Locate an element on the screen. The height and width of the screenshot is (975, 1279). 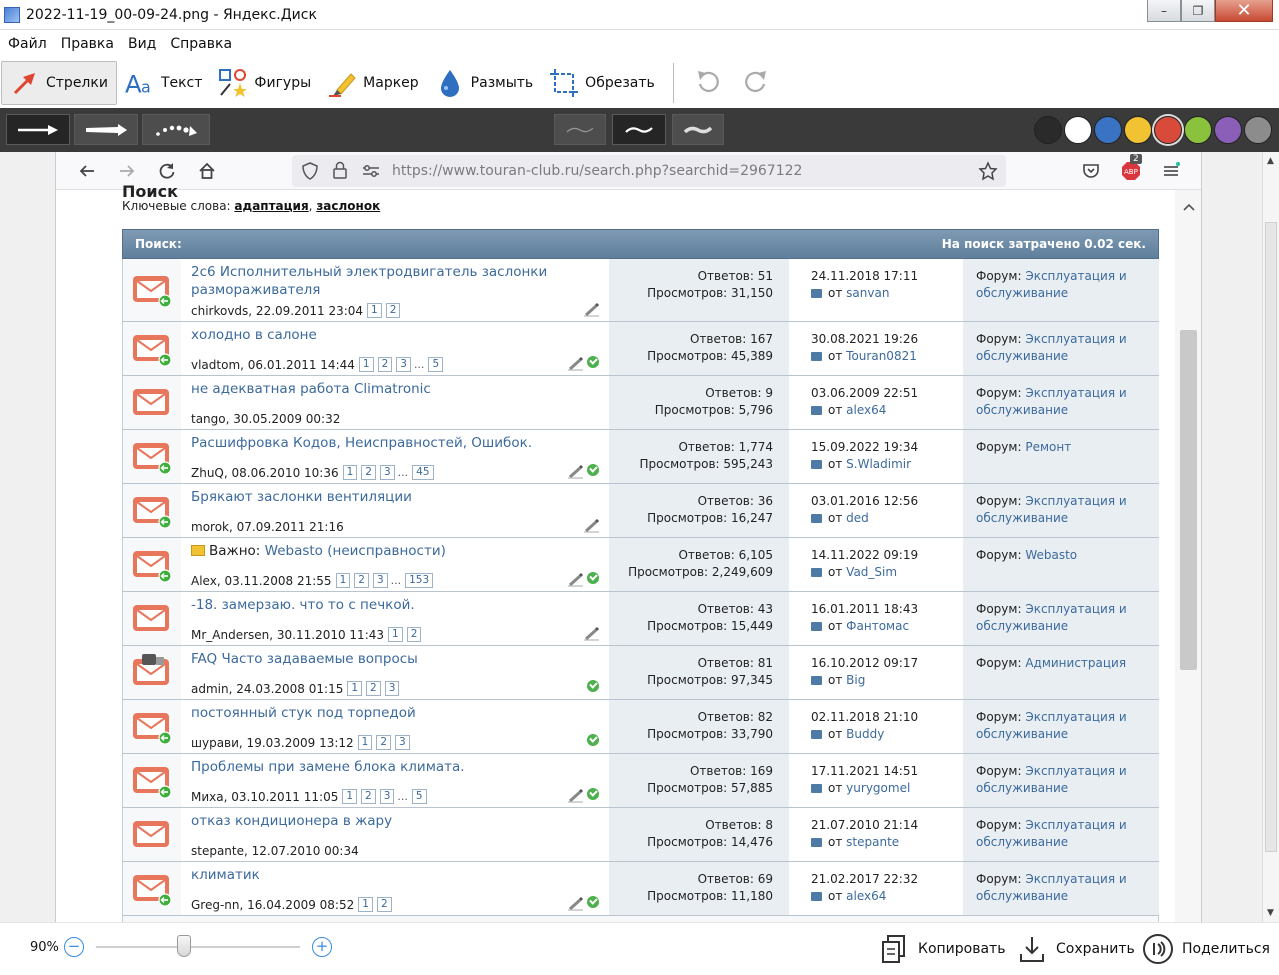
arrow-style-thin-button is located at coordinates (38, 129).